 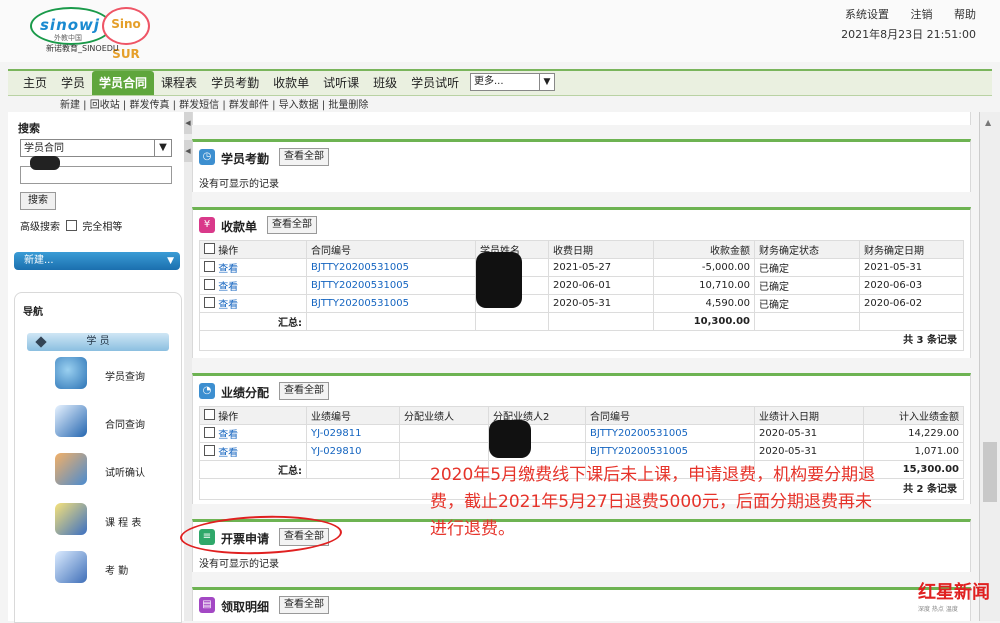 What do you see at coordinates (911, 267) in the screenshot?
I see `confirm-date-cell: 2021-05-31` at bounding box center [911, 267].